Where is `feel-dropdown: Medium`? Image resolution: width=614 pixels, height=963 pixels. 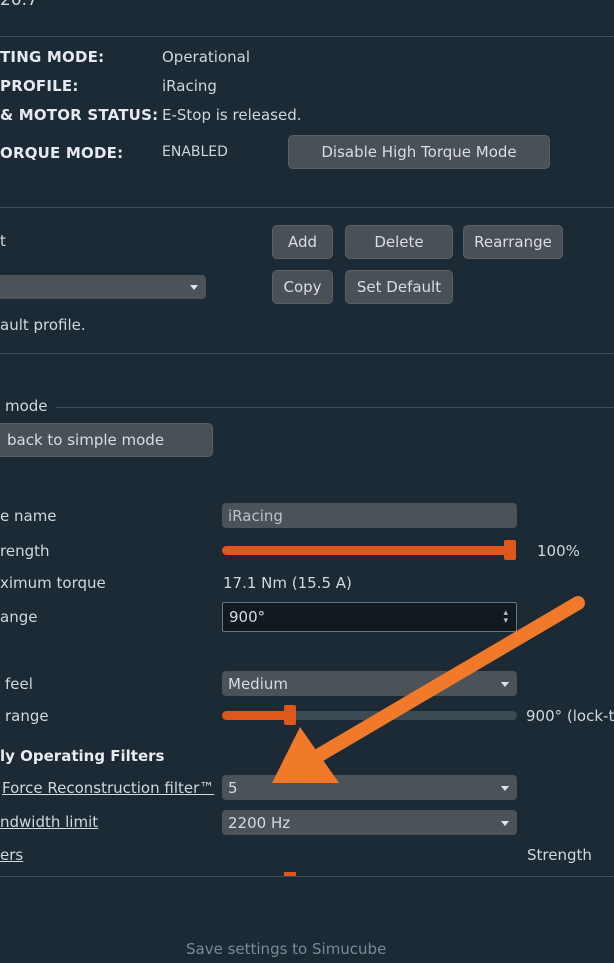
feel-dropdown: Medium is located at coordinates (369, 683).